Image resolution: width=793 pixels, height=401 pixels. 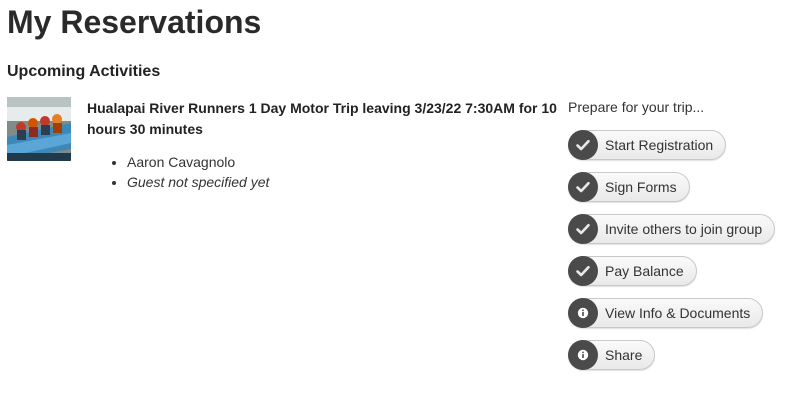 I want to click on share-button: Share, so click(x=612, y=354).